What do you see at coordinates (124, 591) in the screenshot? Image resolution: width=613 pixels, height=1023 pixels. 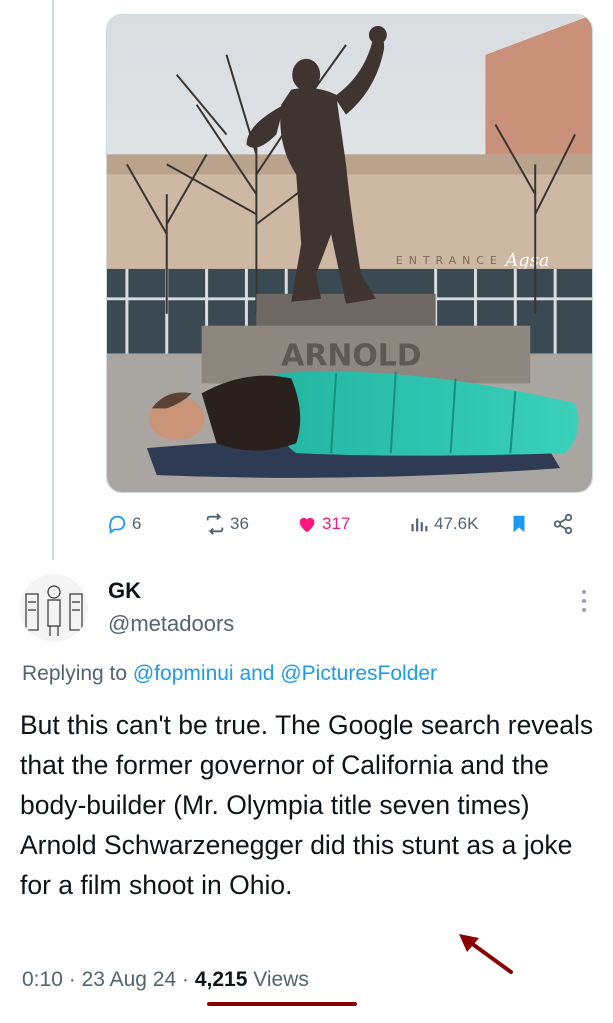 I see `display-name: GK` at bounding box center [124, 591].